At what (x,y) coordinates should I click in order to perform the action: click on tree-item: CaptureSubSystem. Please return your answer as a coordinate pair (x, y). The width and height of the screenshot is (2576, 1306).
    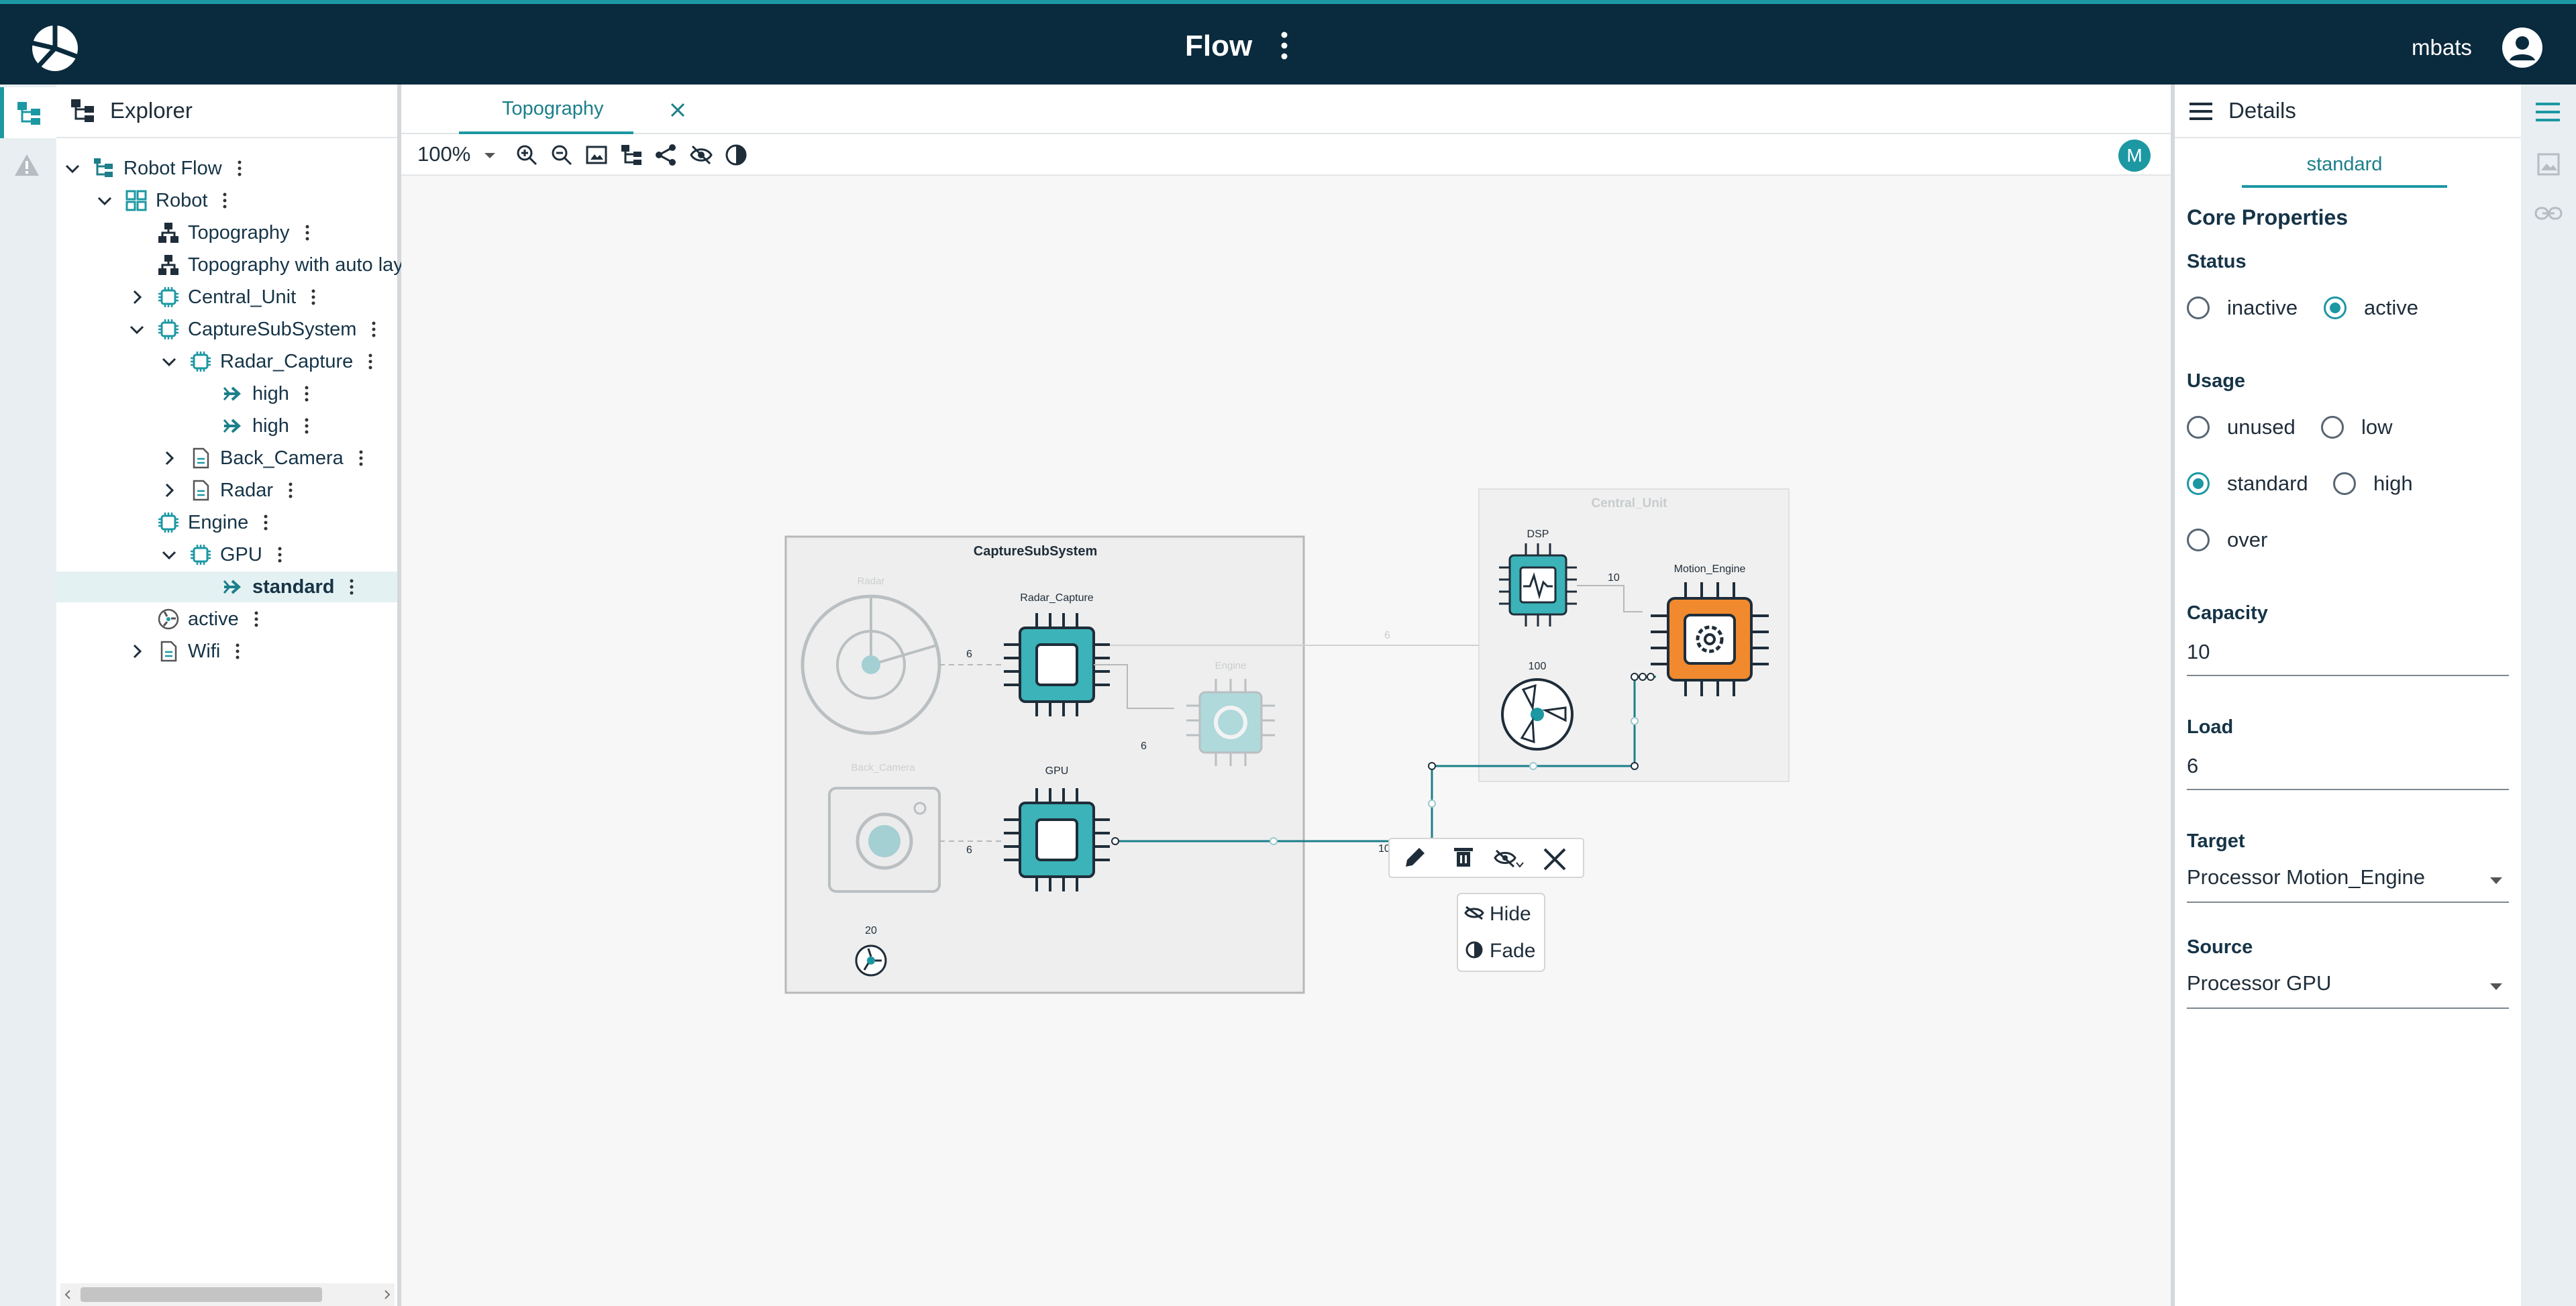
    Looking at the image, I should click on (252, 329).